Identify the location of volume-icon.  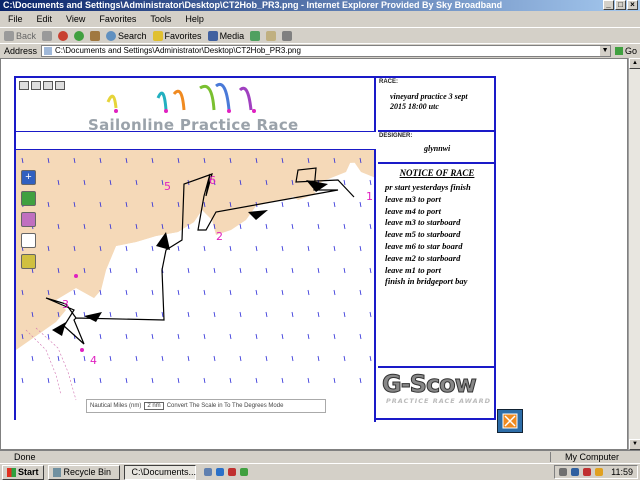
(563, 472).